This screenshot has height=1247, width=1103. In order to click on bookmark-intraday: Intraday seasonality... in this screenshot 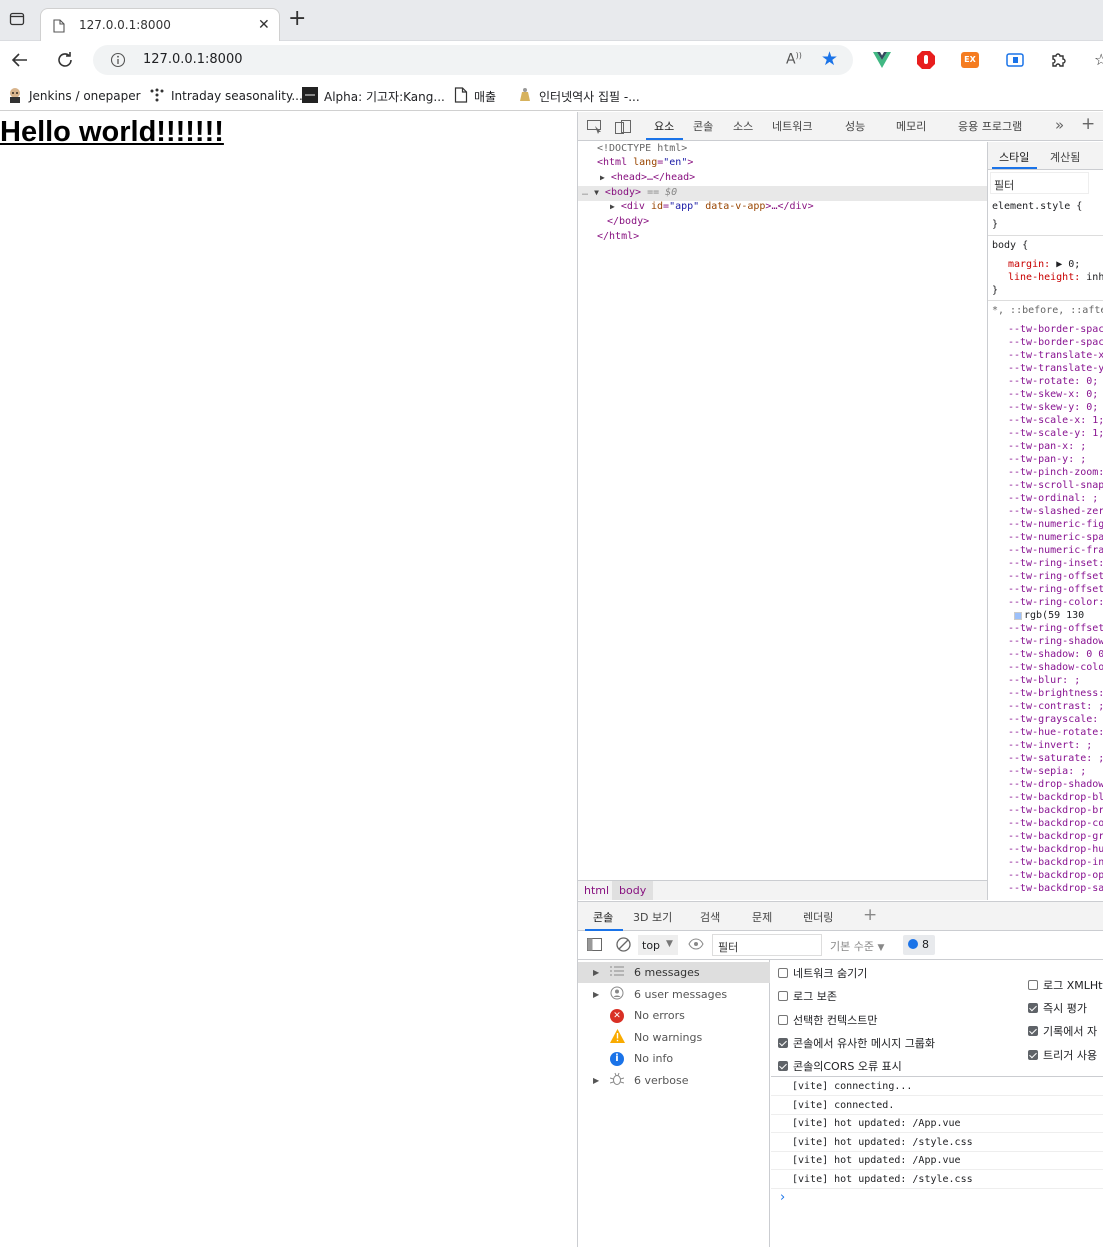, I will do `click(226, 96)`.